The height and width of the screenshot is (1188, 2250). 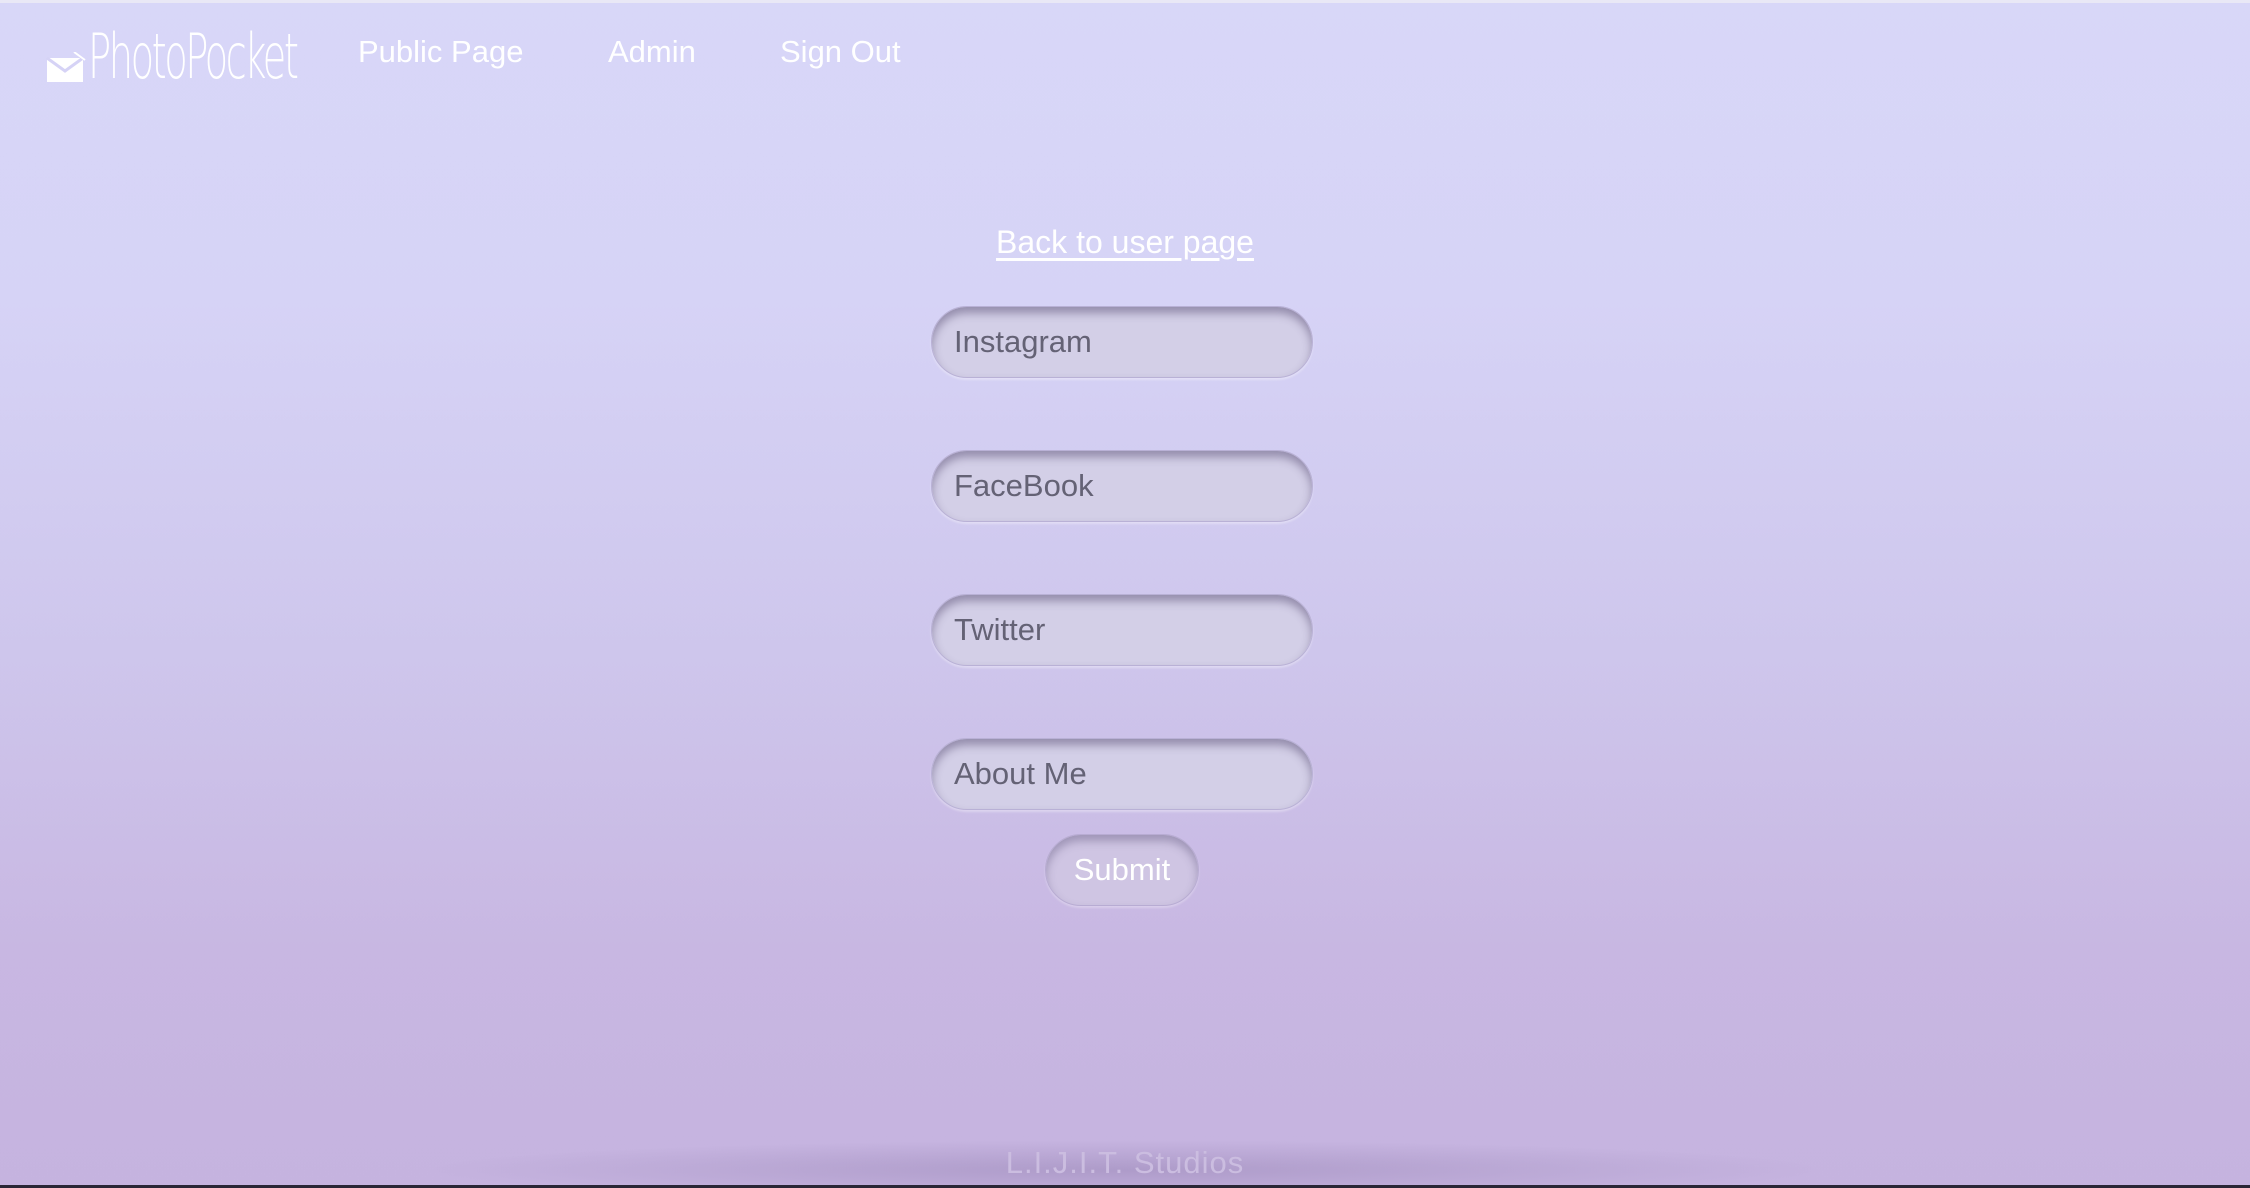 I want to click on twitter-input, so click(x=1122, y=630).